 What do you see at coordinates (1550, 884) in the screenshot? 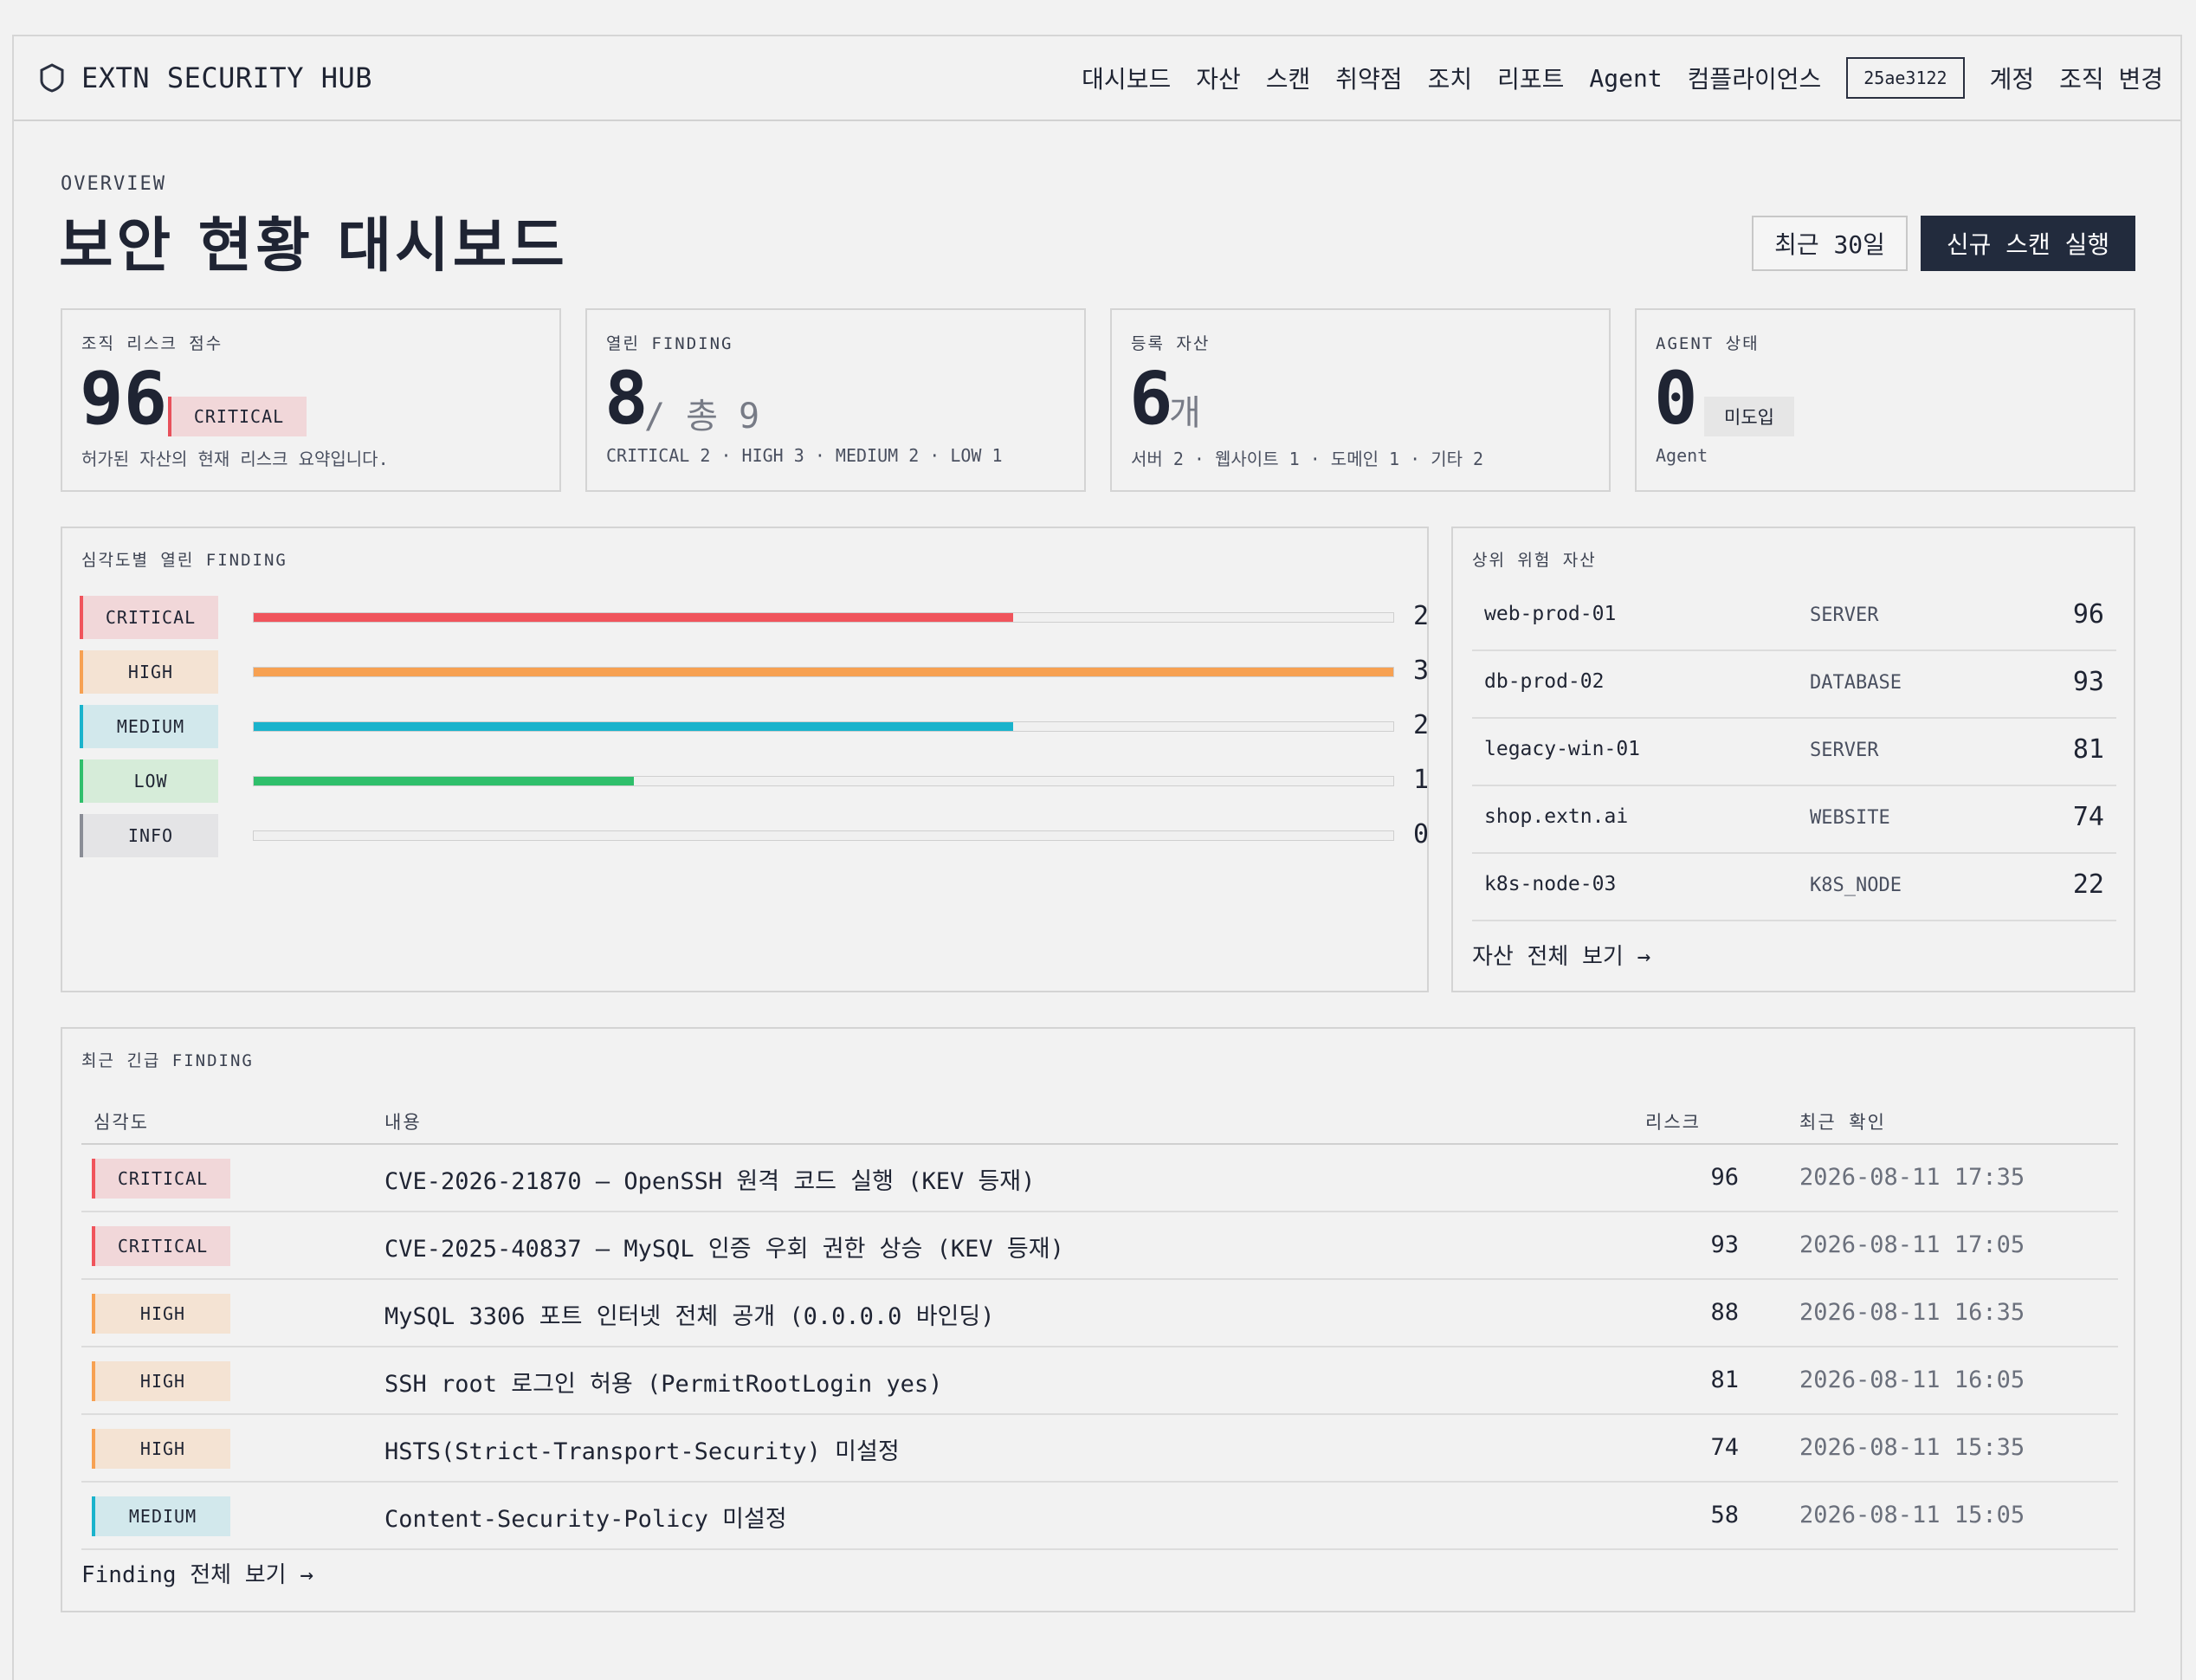
I see `asset-name: k8s-node-03` at bounding box center [1550, 884].